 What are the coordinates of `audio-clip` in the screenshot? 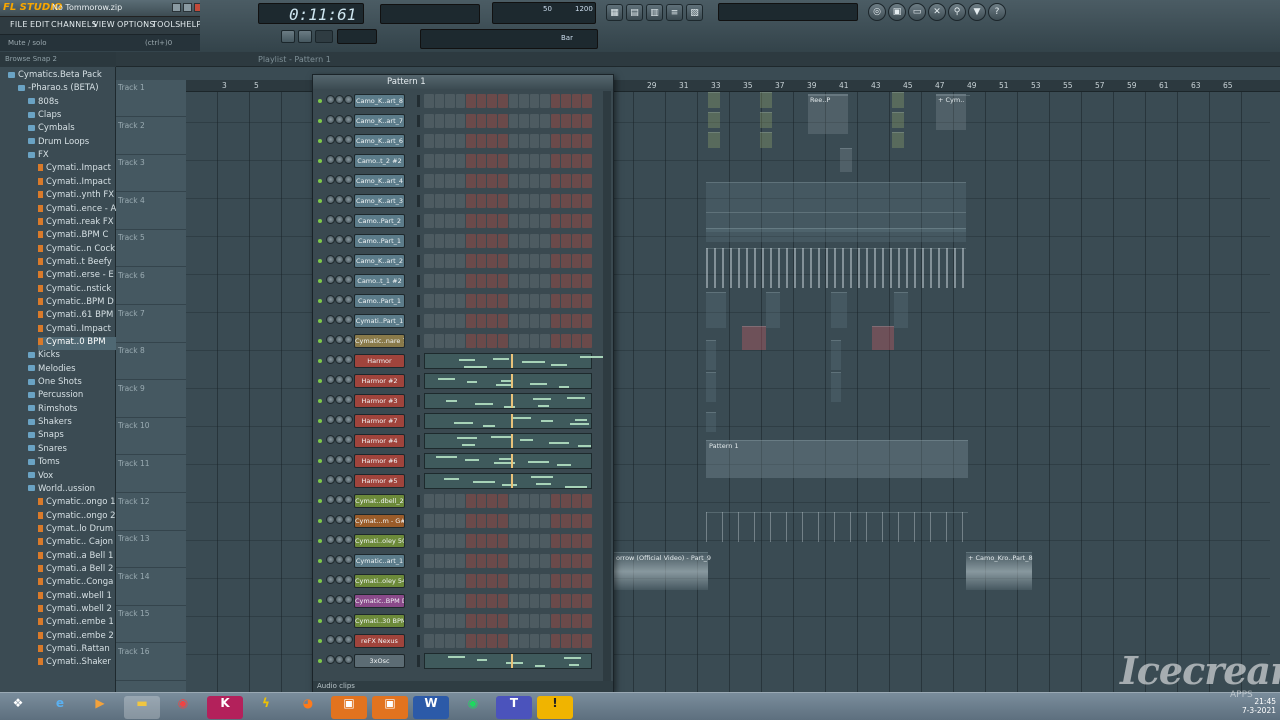 It's located at (898, 140).